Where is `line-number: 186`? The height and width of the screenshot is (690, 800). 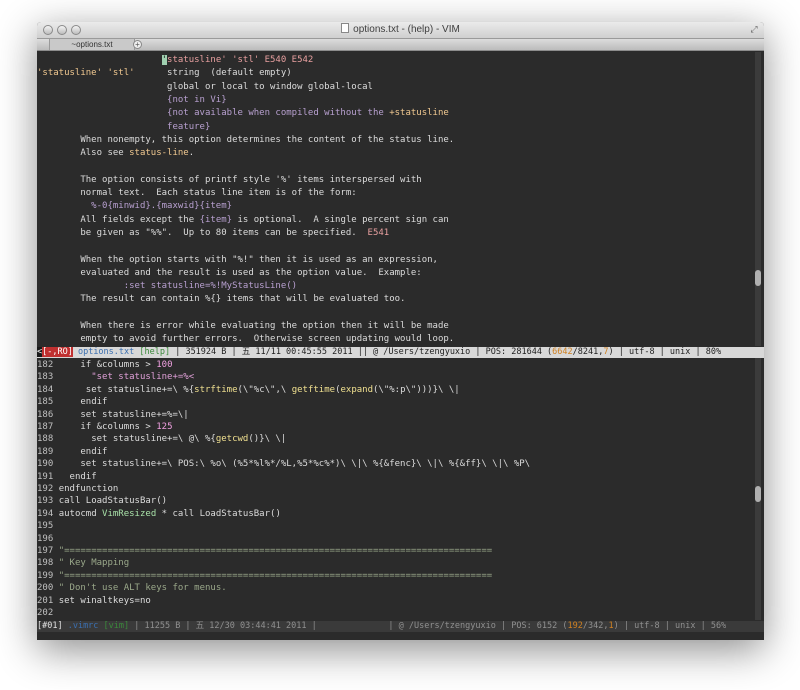 line-number: 186 is located at coordinates (48, 414).